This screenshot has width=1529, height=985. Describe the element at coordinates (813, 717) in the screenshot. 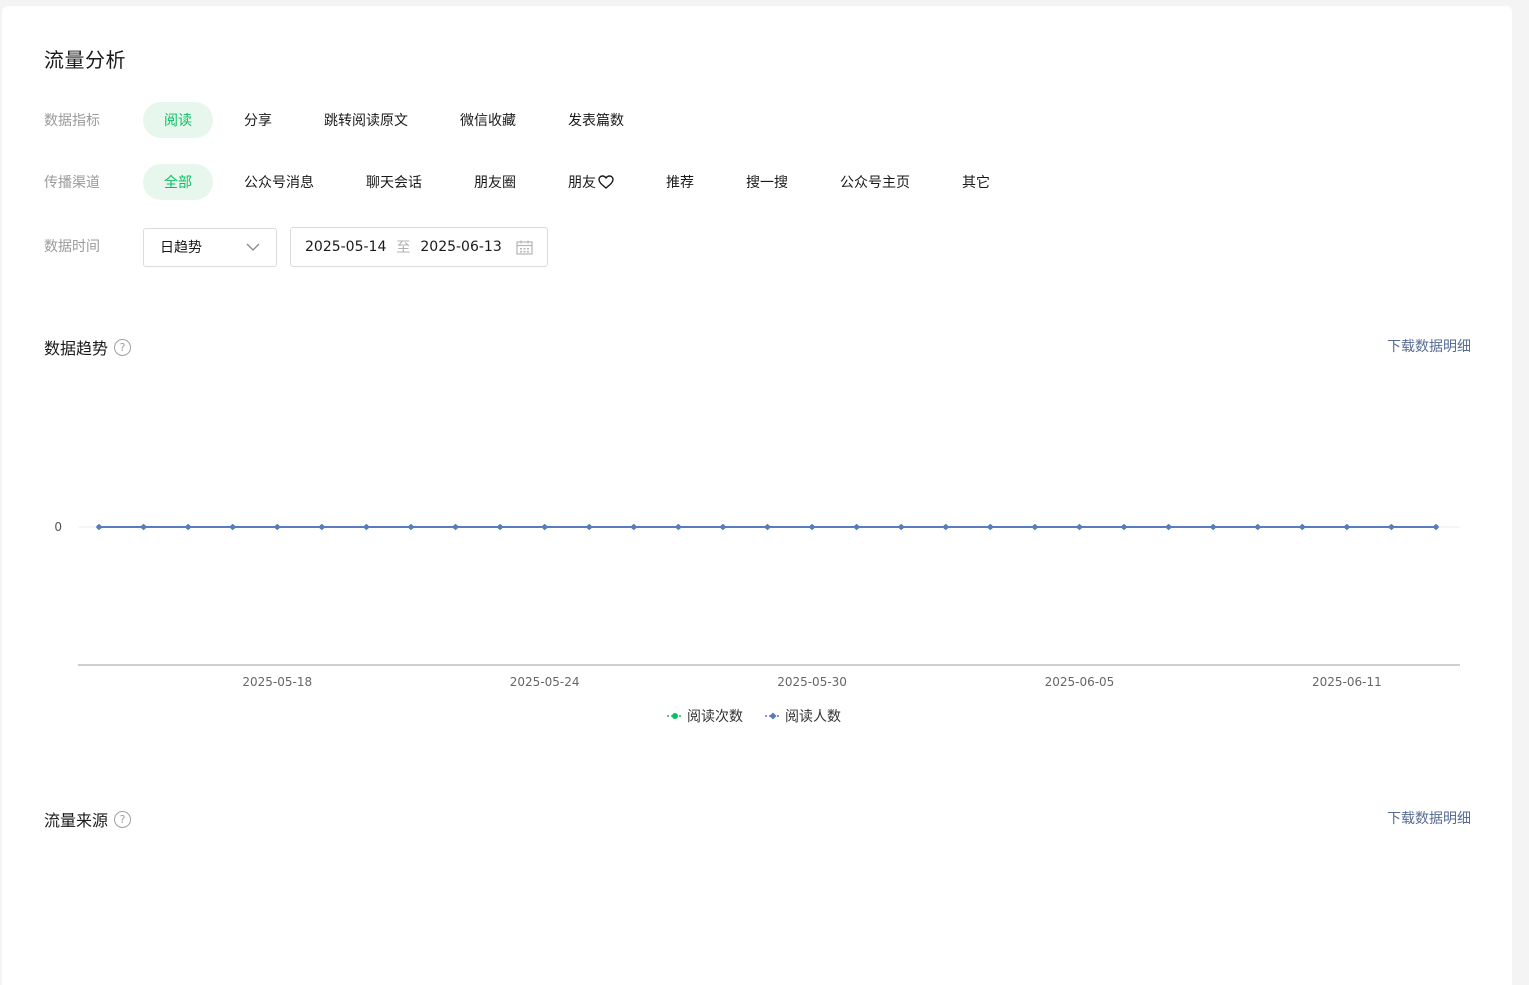

I see `legend-readers-label: 阅读人数` at that location.